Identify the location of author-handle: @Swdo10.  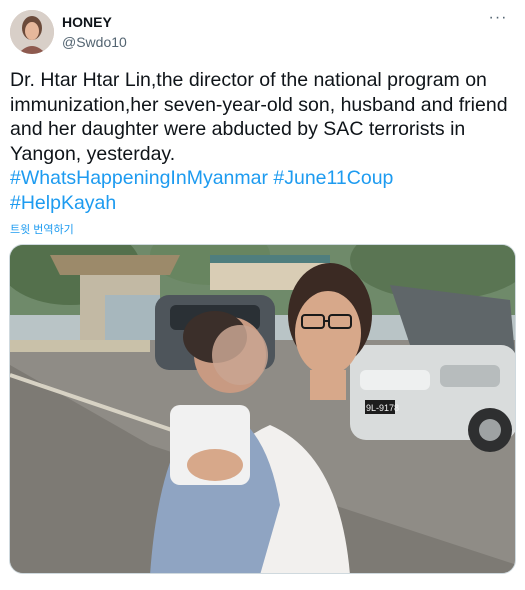
(94, 42).